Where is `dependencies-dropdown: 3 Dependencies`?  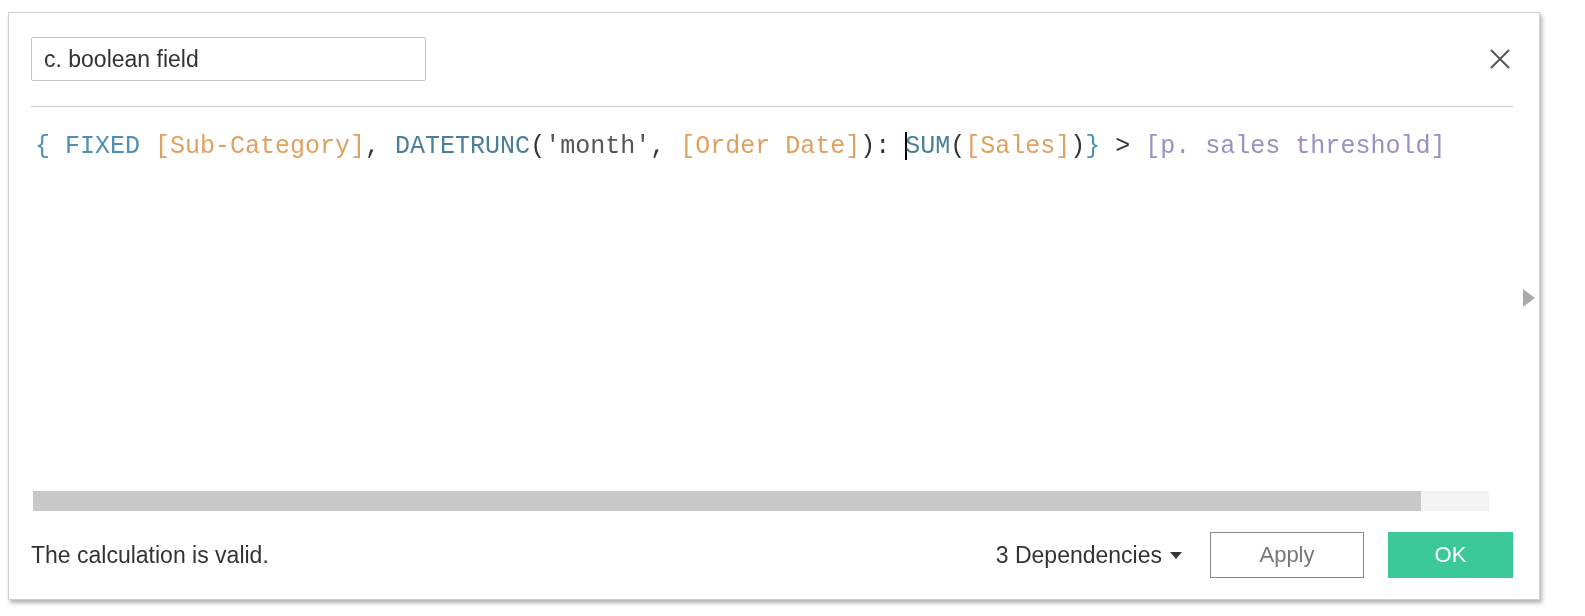 dependencies-dropdown: 3 Dependencies is located at coordinates (1088, 555).